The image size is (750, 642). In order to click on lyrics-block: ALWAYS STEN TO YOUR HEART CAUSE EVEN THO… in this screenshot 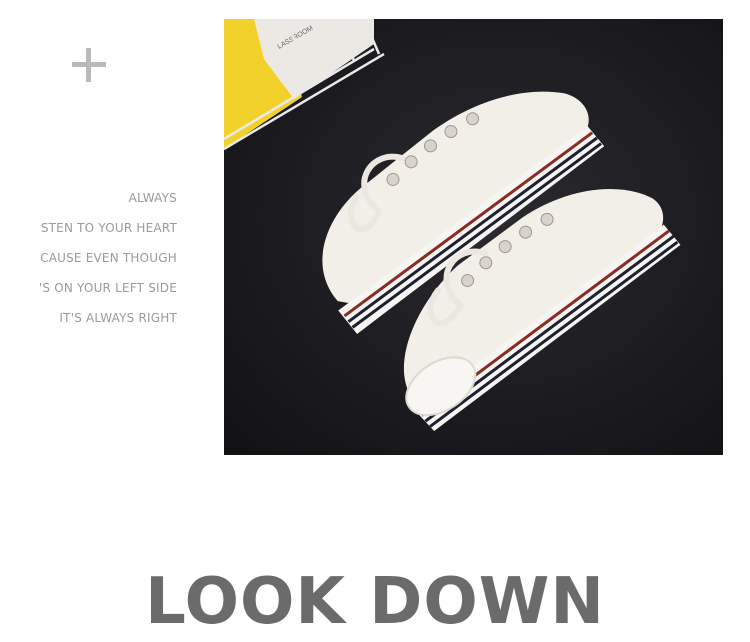, I will do `click(88, 263)`.